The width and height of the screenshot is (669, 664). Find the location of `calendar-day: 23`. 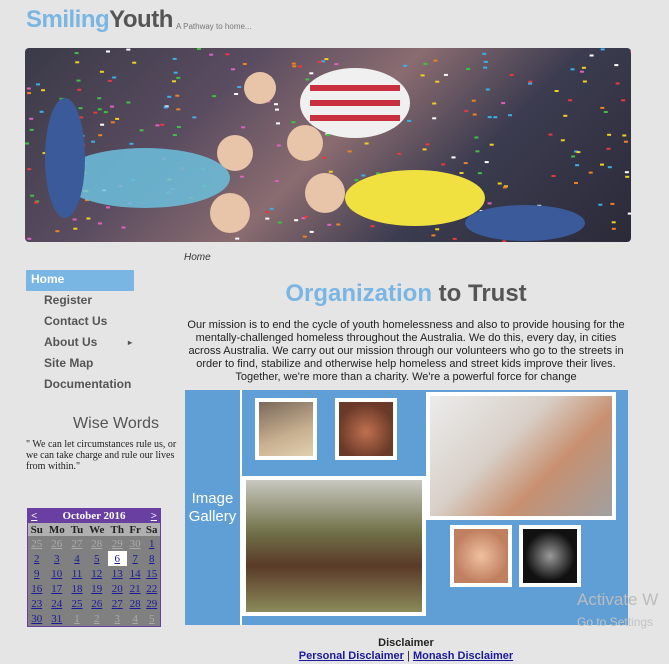

calendar-day: 23 is located at coordinates (36, 603).